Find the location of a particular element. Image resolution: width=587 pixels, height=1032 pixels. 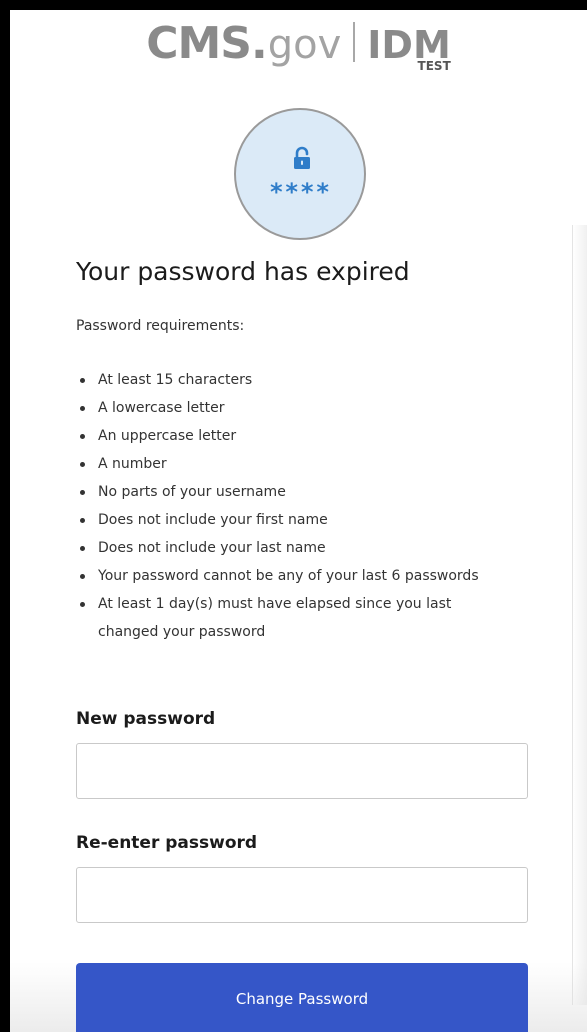

cms-idm-logo: CMS.gov IDM TEST is located at coordinates (298, 45).